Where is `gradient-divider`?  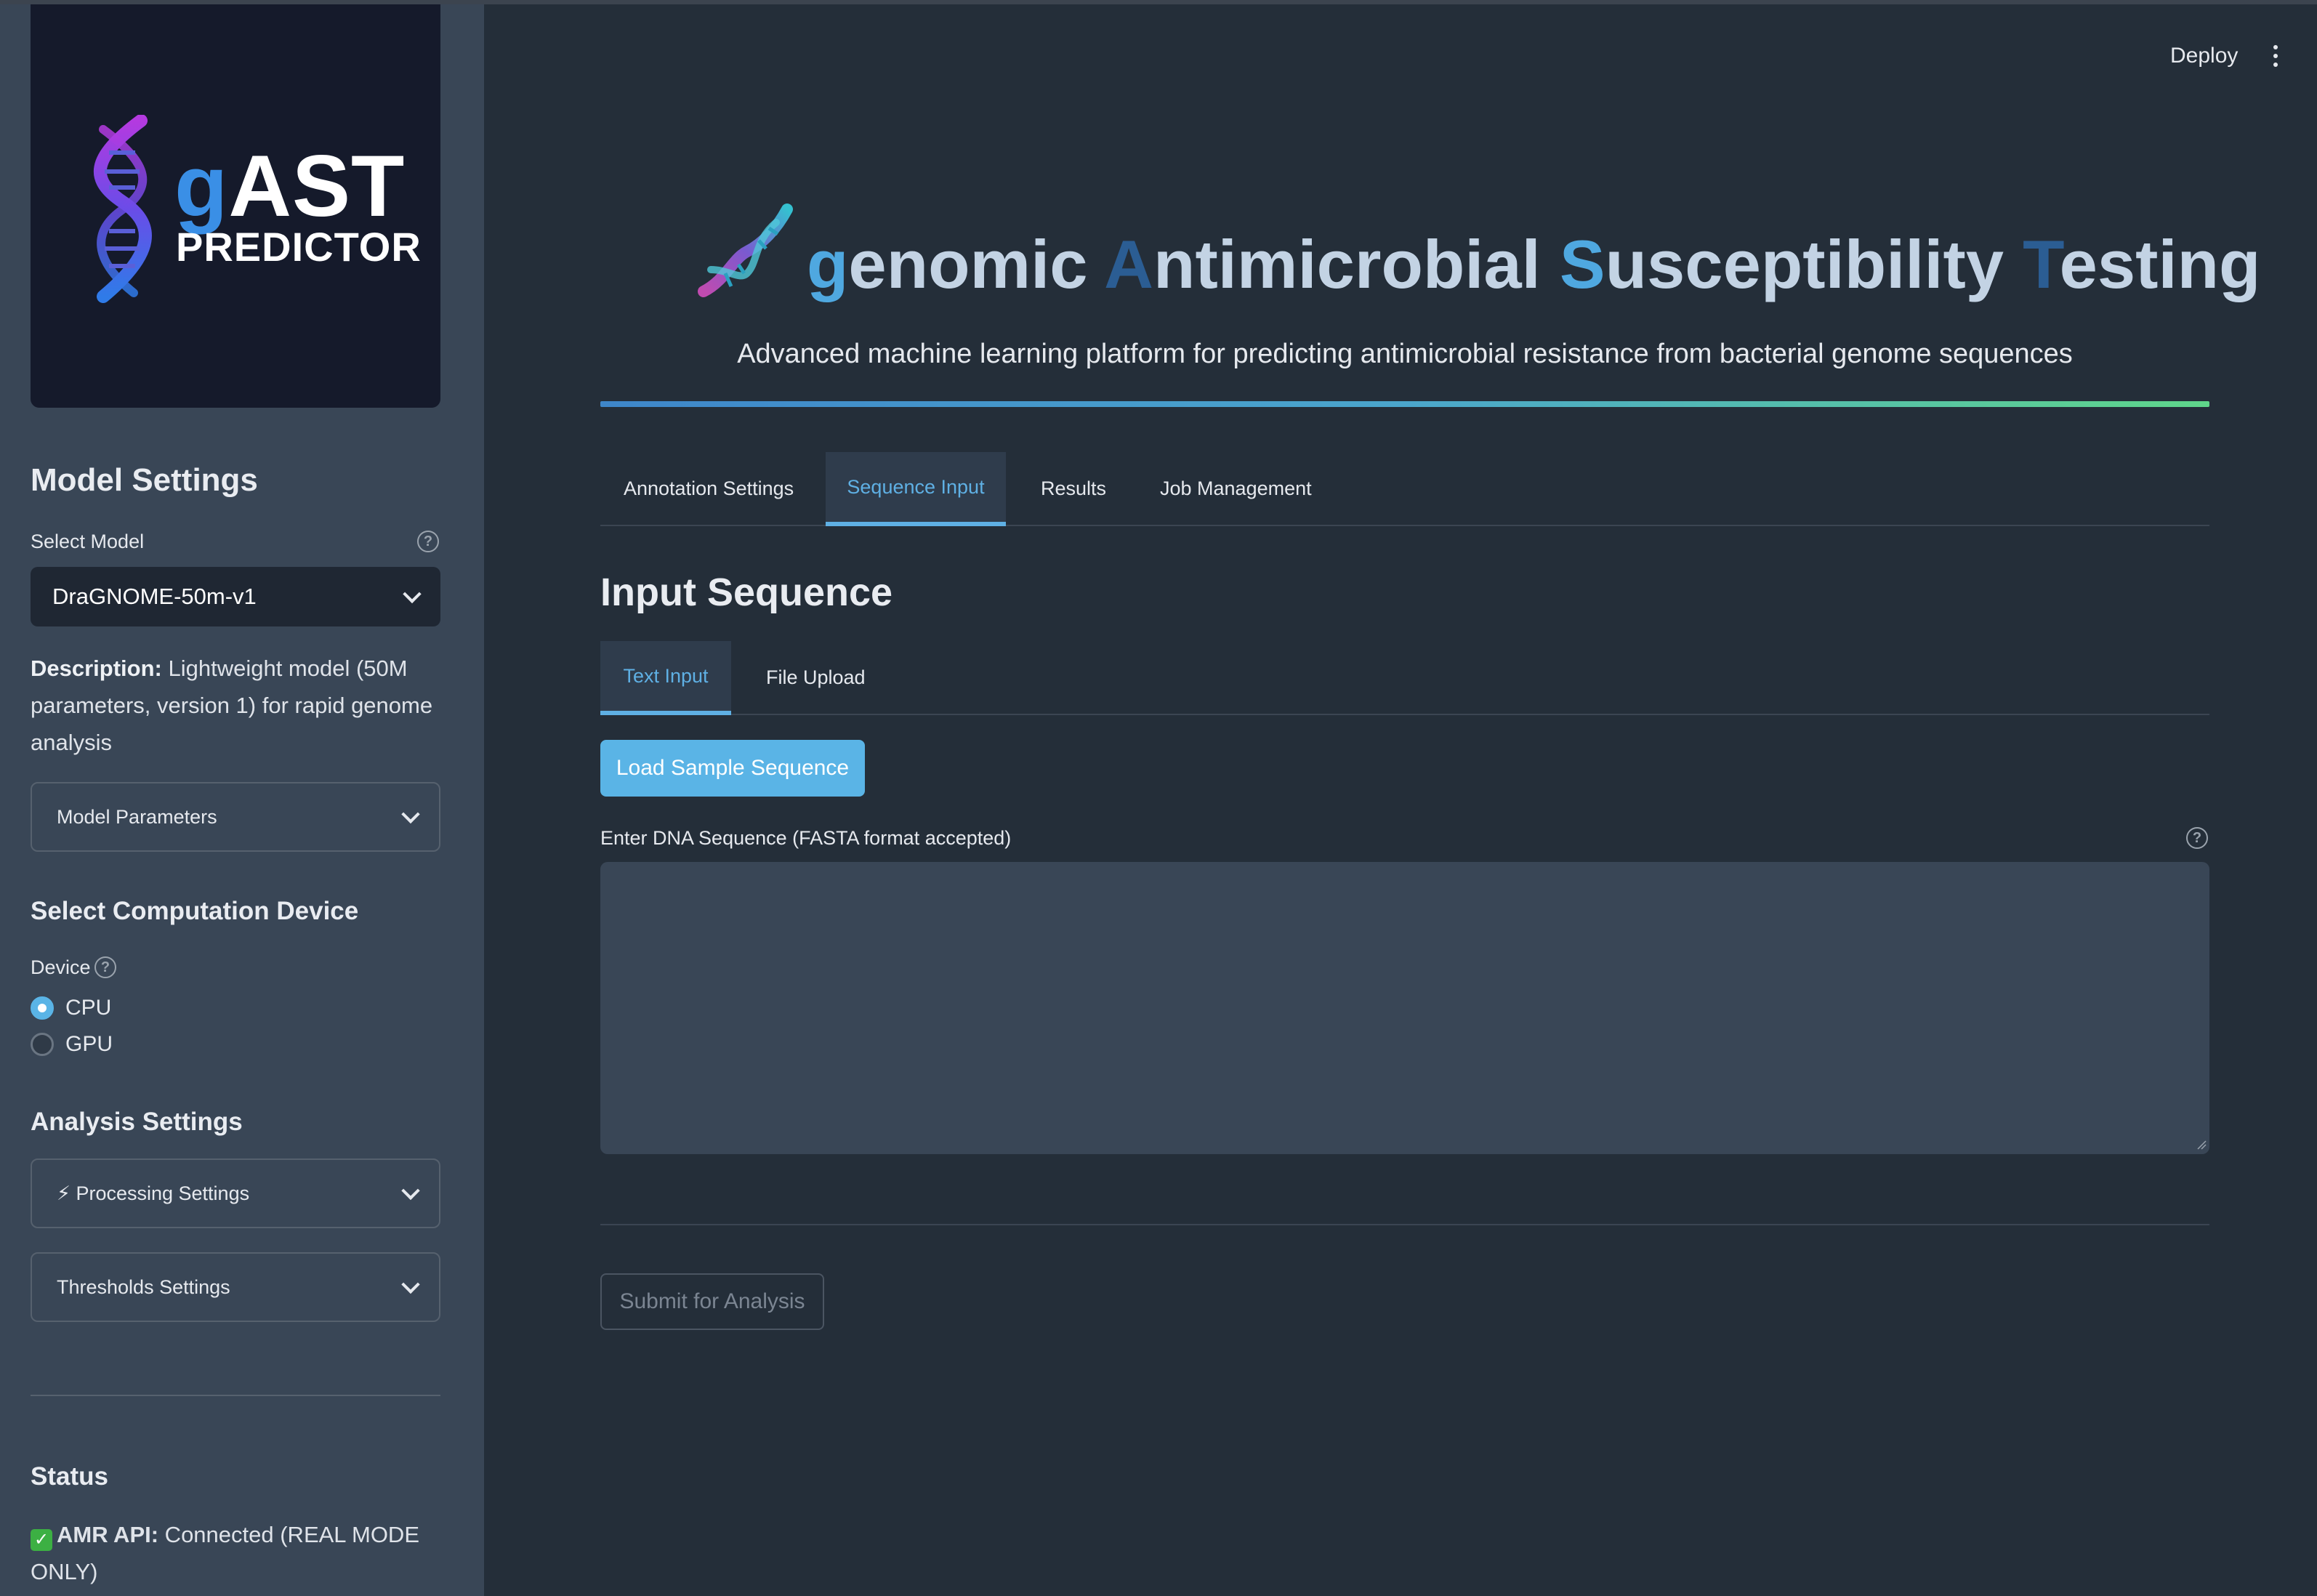
gradient-divider is located at coordinates (1404, 404).